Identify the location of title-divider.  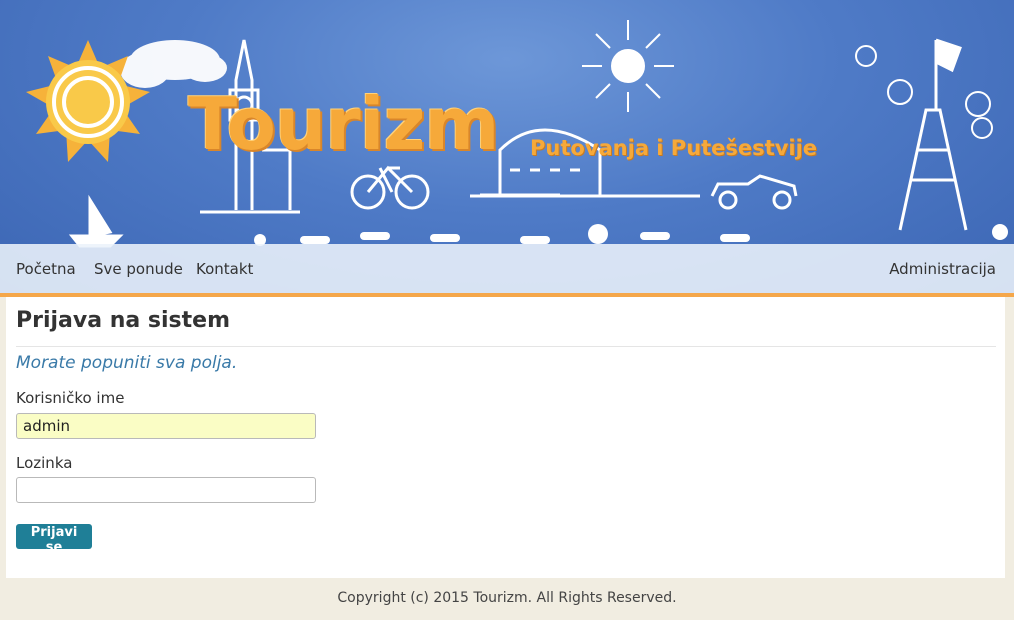
(506, 346).